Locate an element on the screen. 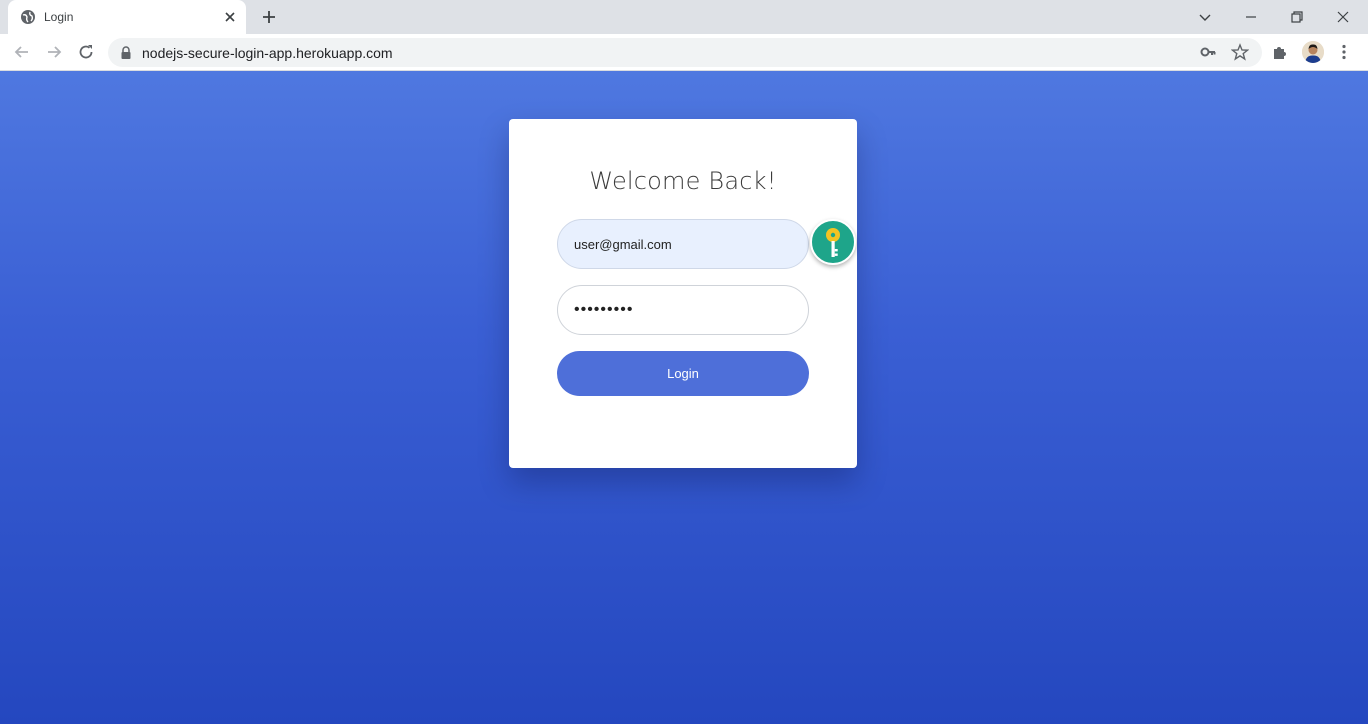 The width and height of the screenshot is (1368, 724). close-window-icon is located at coordinates (1343, 17).